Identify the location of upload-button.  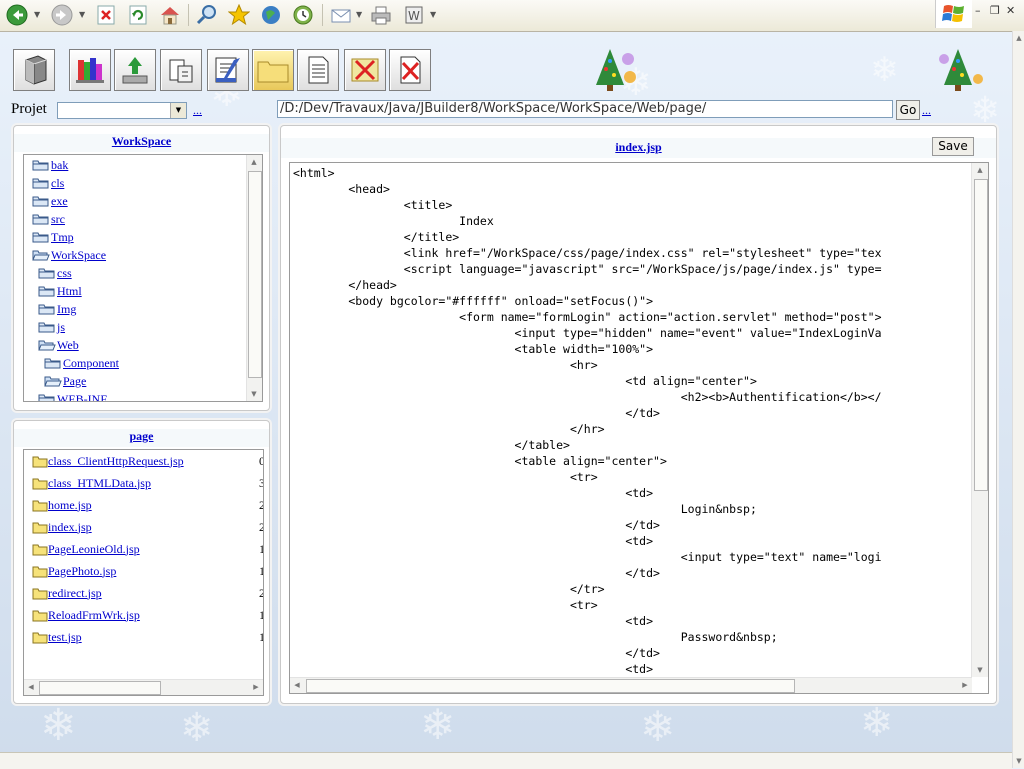
(135, 70).